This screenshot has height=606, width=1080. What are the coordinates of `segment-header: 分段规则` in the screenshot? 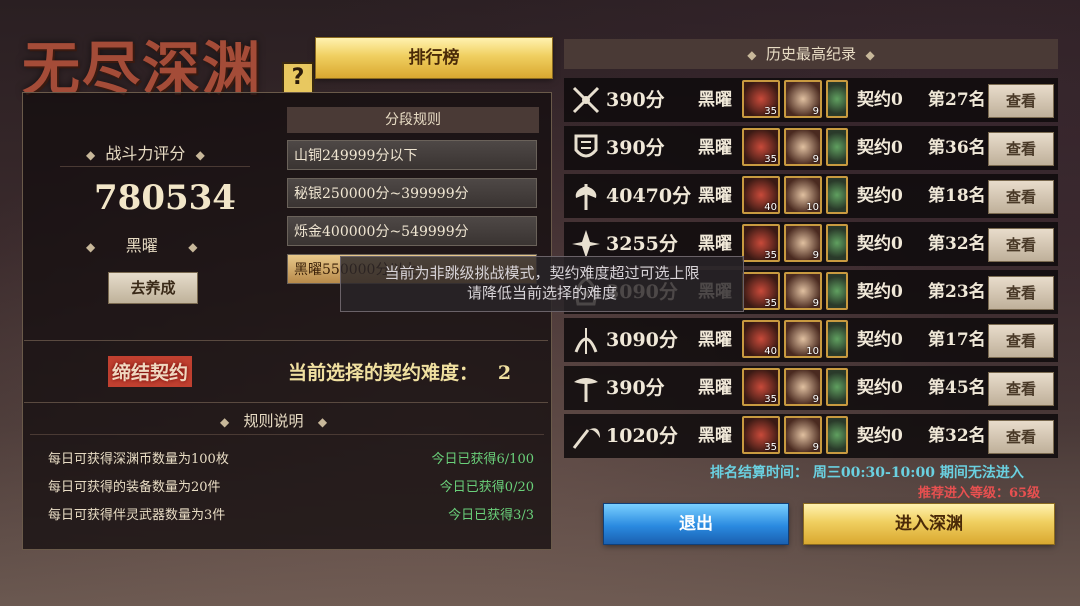 It's located at (413, 120).